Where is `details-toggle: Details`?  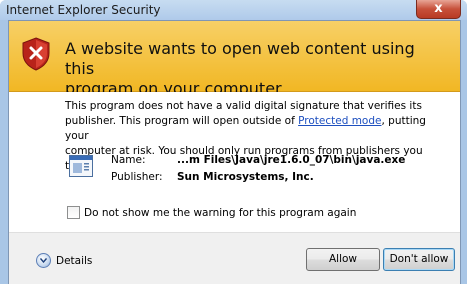
details-toggle: Details is located at coordinates (64, 260).